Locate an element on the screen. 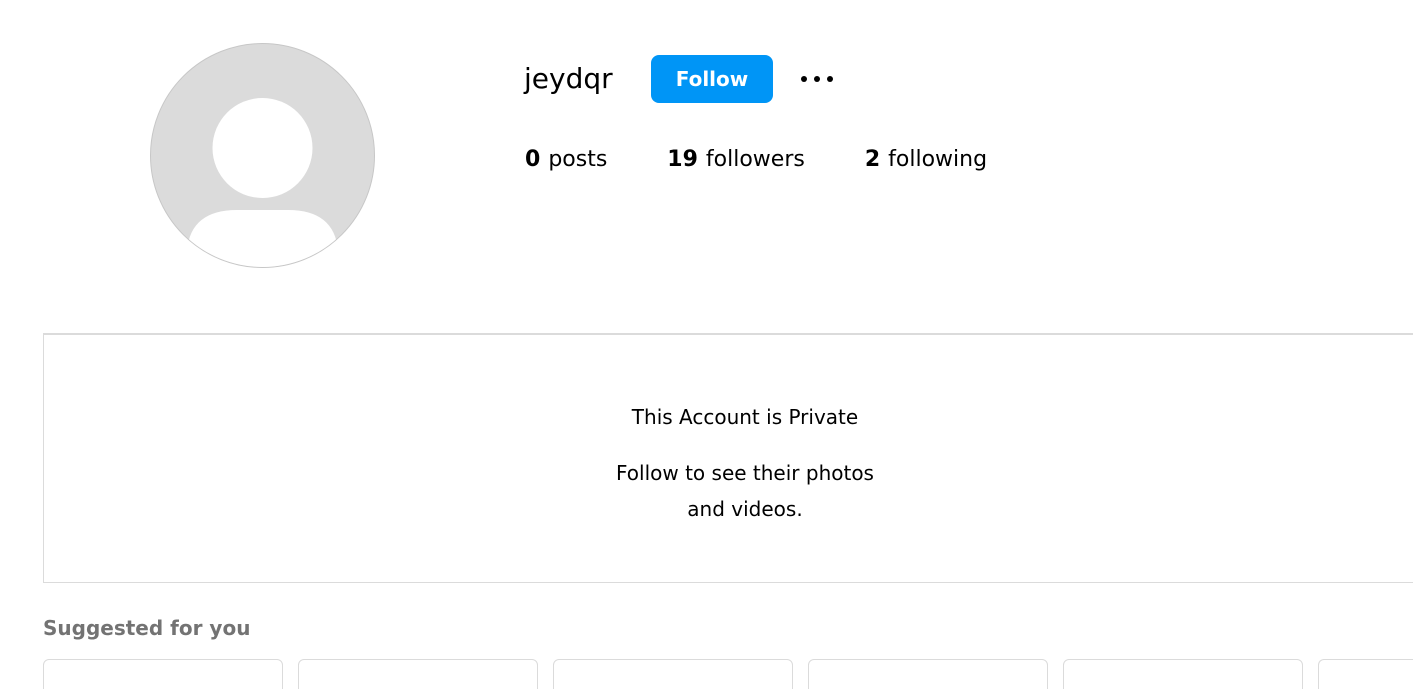 This screenshot has width=1413, height=689. more-options-icon is located at coordinates (817, 79).